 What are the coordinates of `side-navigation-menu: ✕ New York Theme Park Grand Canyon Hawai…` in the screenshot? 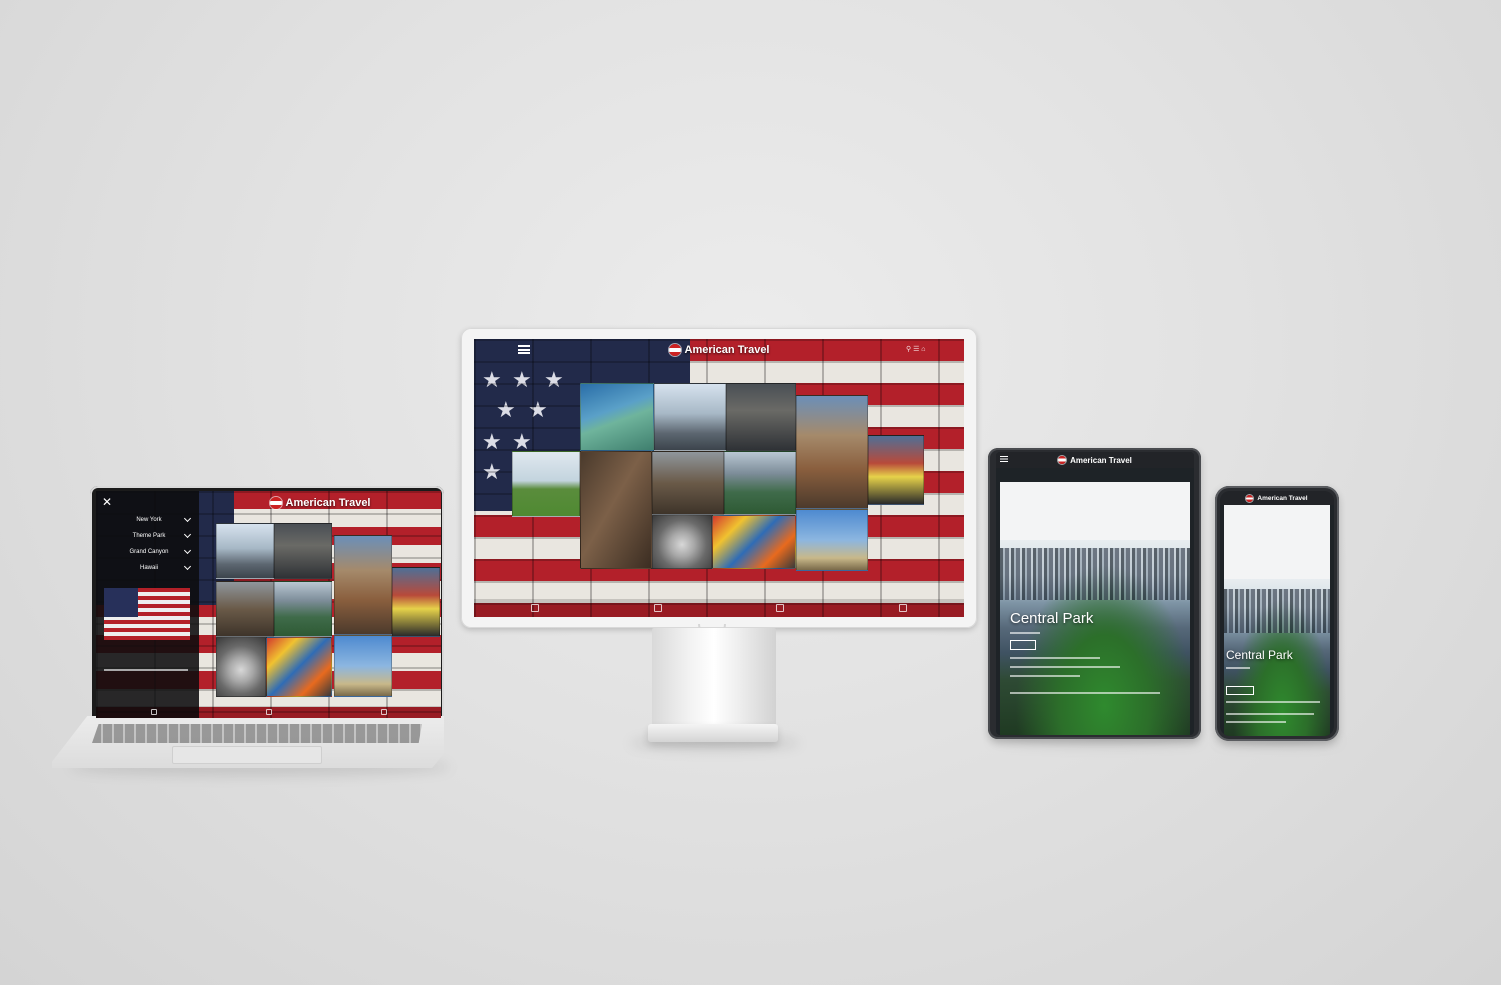 It's located at (147, 604).